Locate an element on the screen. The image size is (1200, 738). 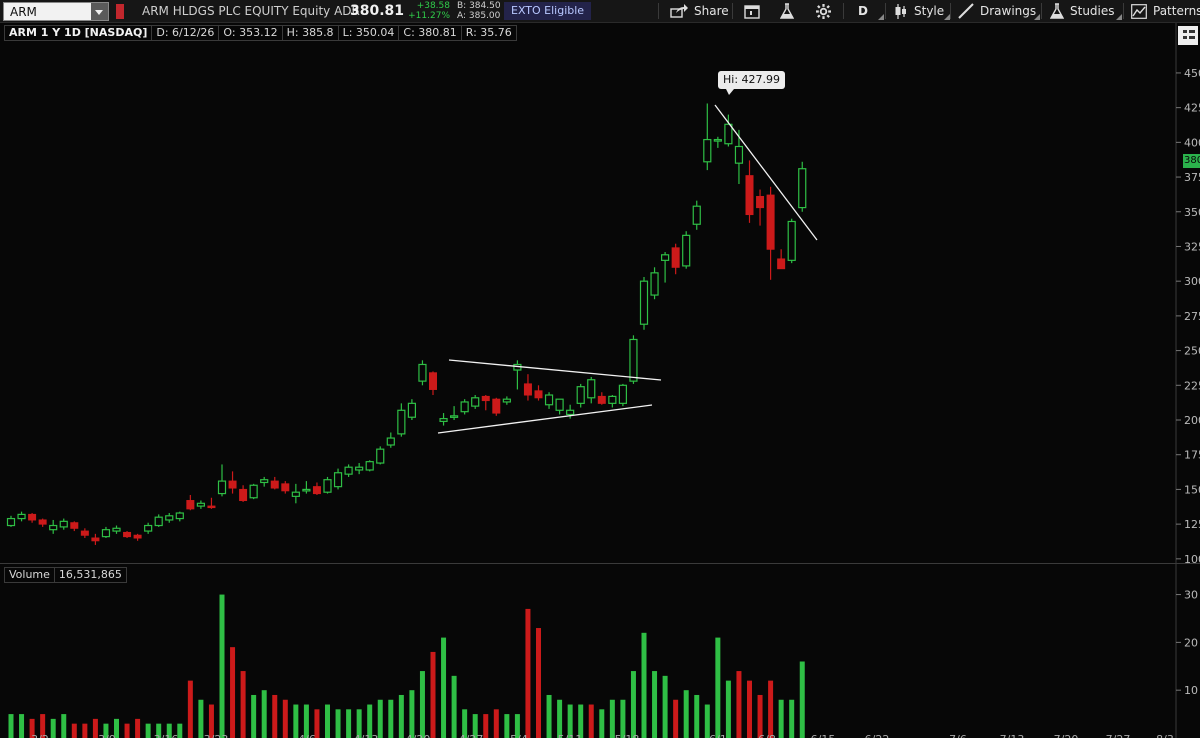
drawings-button: Drawings is located at coordinates (997, 11).